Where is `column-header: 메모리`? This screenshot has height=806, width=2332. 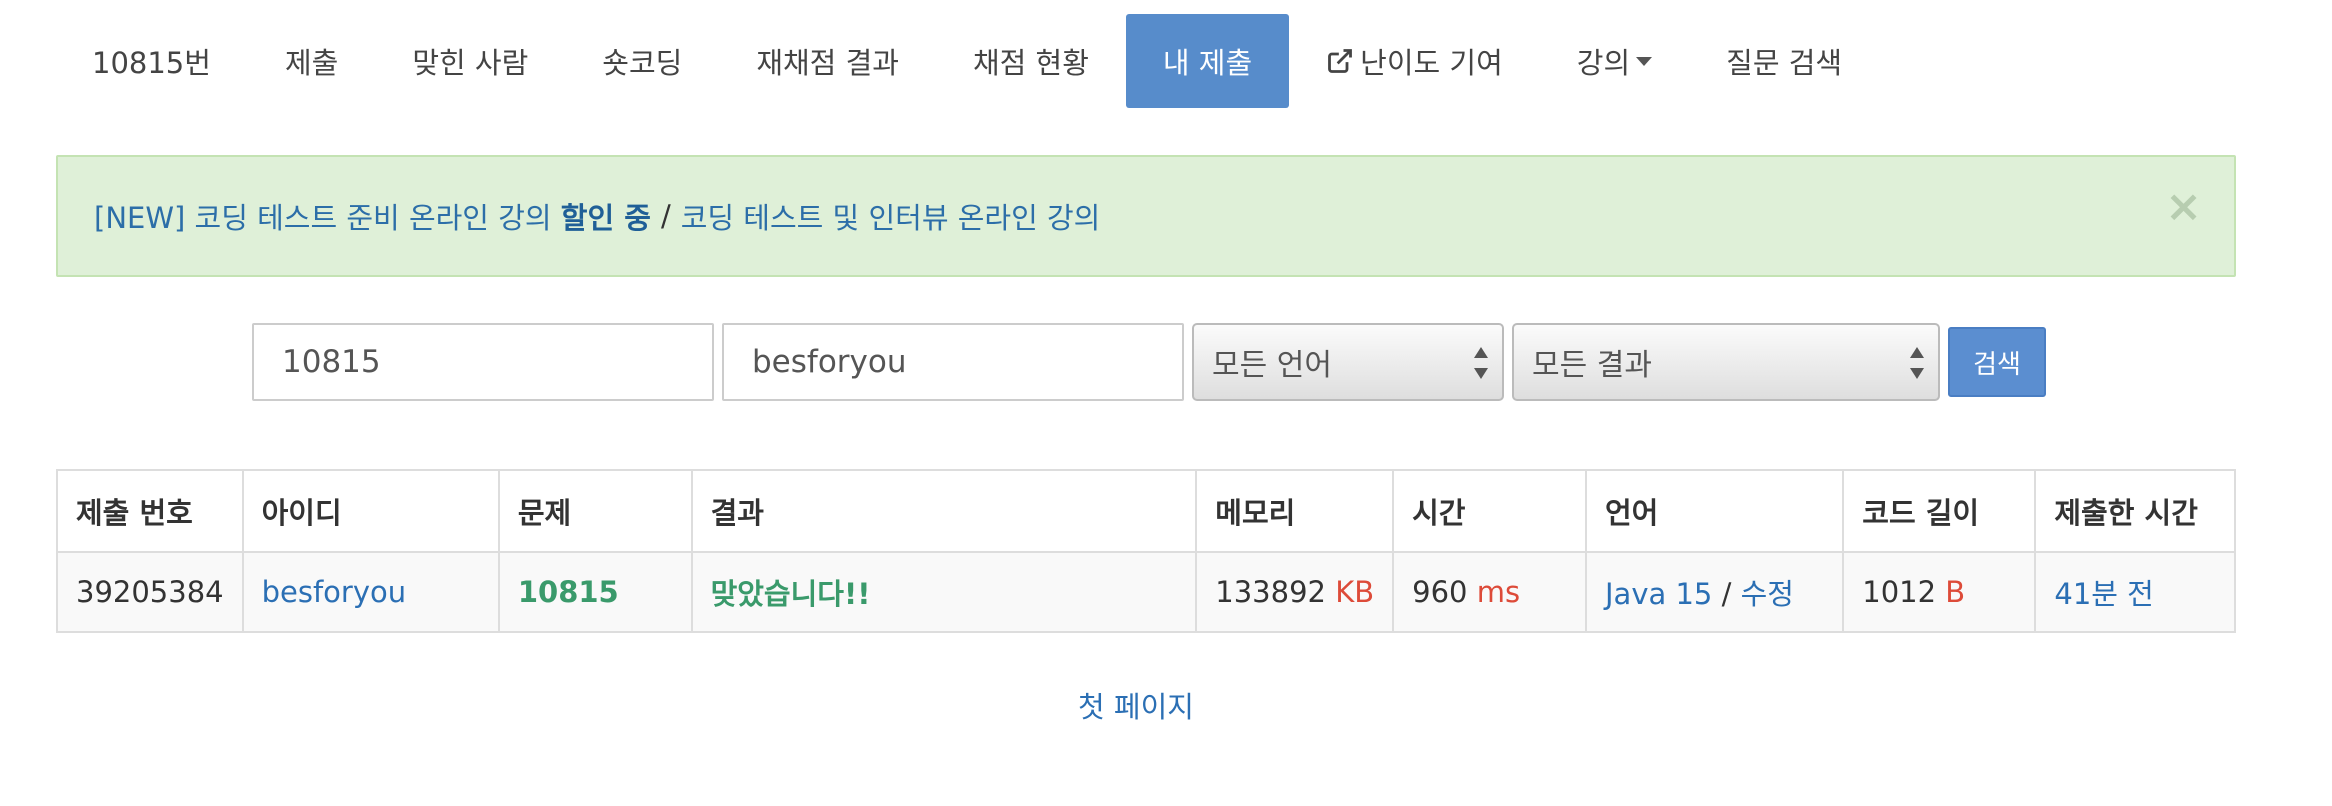 column-header: 메모리 is located at coordinates (1295, 511).